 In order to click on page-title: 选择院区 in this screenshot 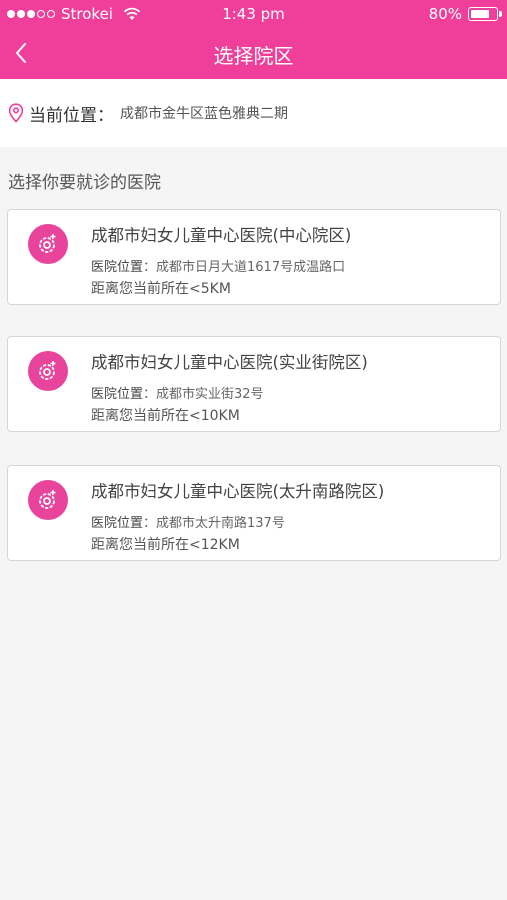, I will do `click(253, 56)`.